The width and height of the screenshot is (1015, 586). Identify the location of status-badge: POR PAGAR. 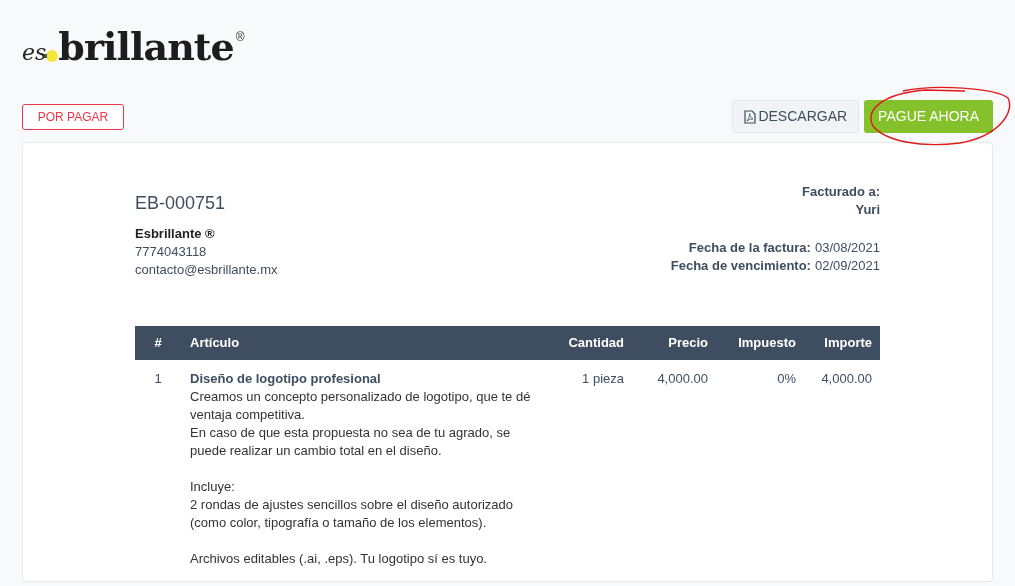
(73, 116).